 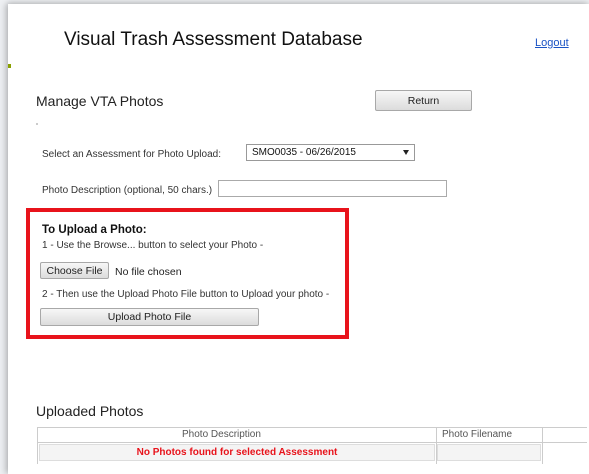 What do you see at coordinates (489, 452) in the screenshot?
I see `empty-filename-cell` at bounding box center [489, 452].